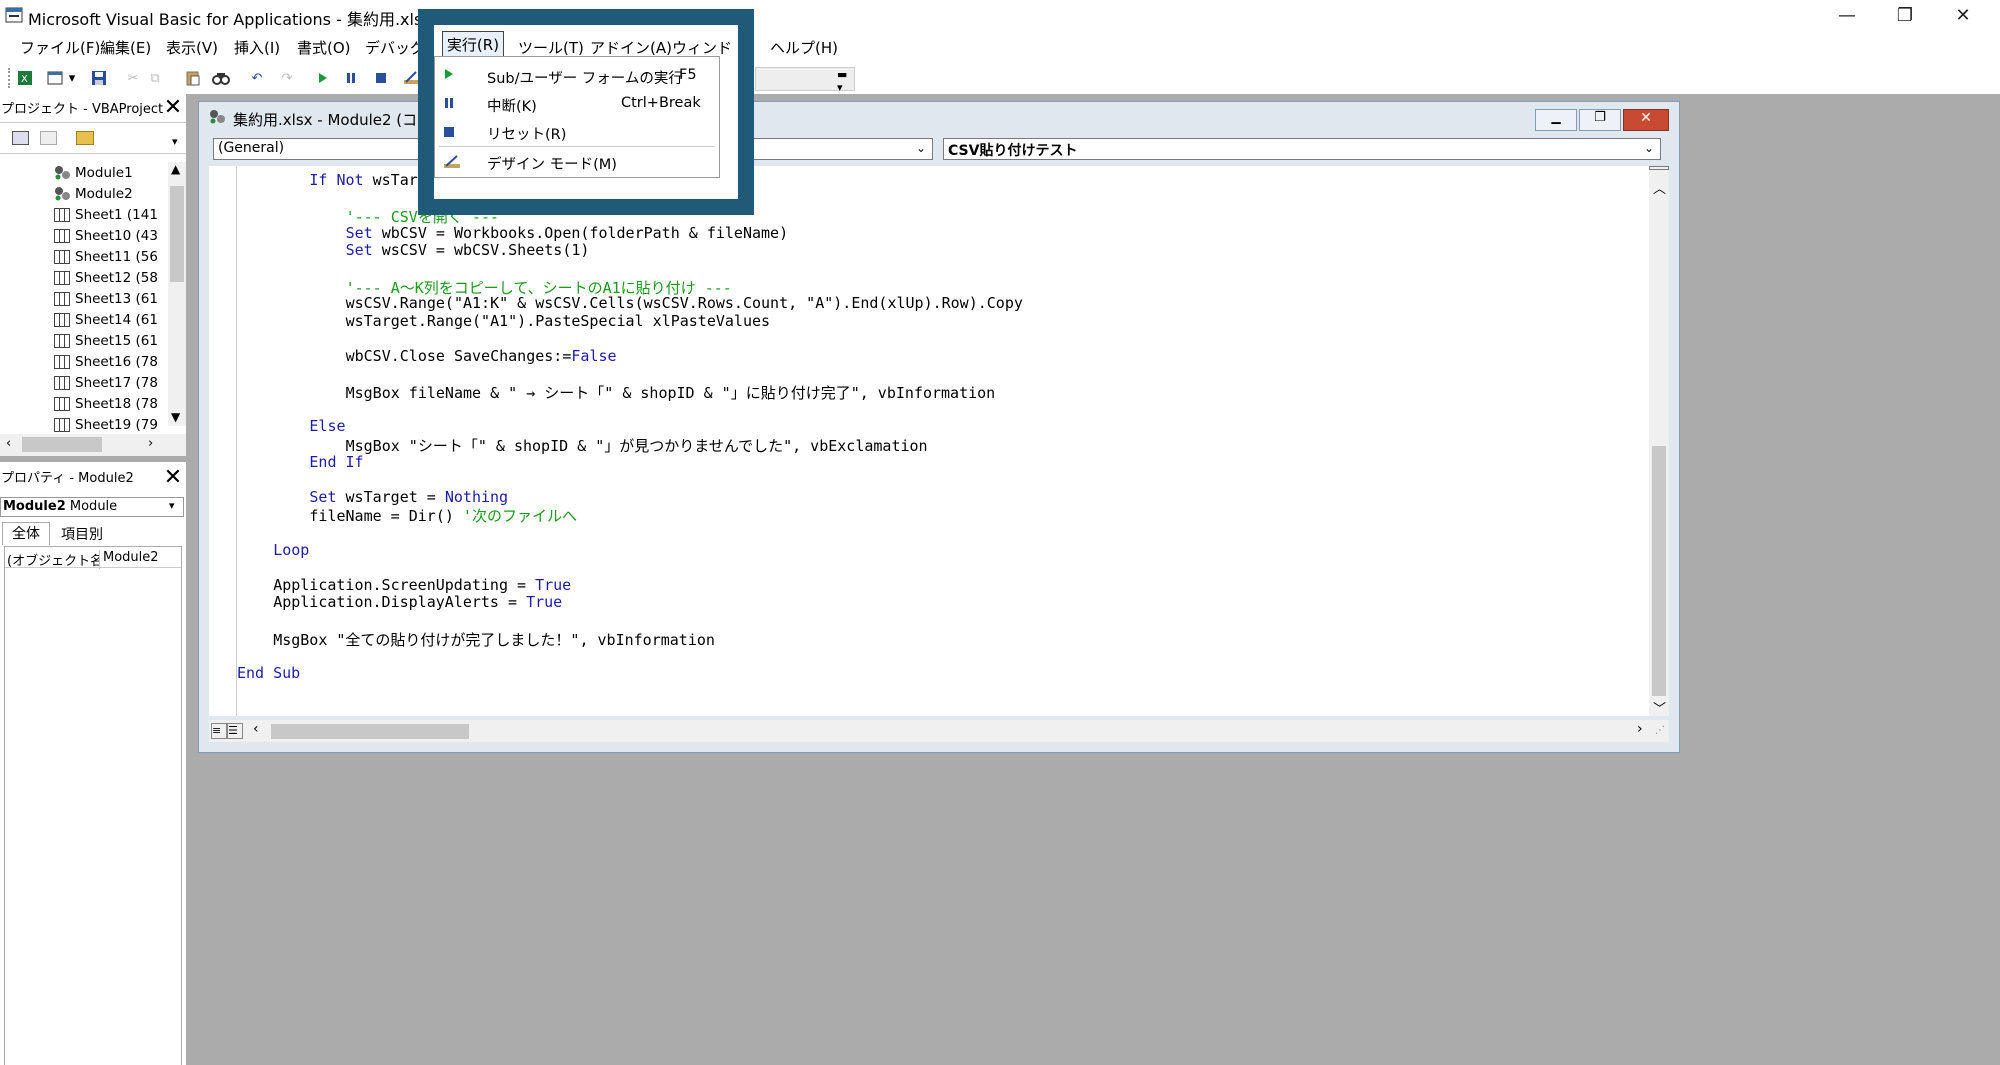 The width and height of the screenshot is (2000, 1065). Describe the element at coordinates (84, 298) in the screenshot. I see `tree-item-sheet13: Sheet13 (61` at that location.